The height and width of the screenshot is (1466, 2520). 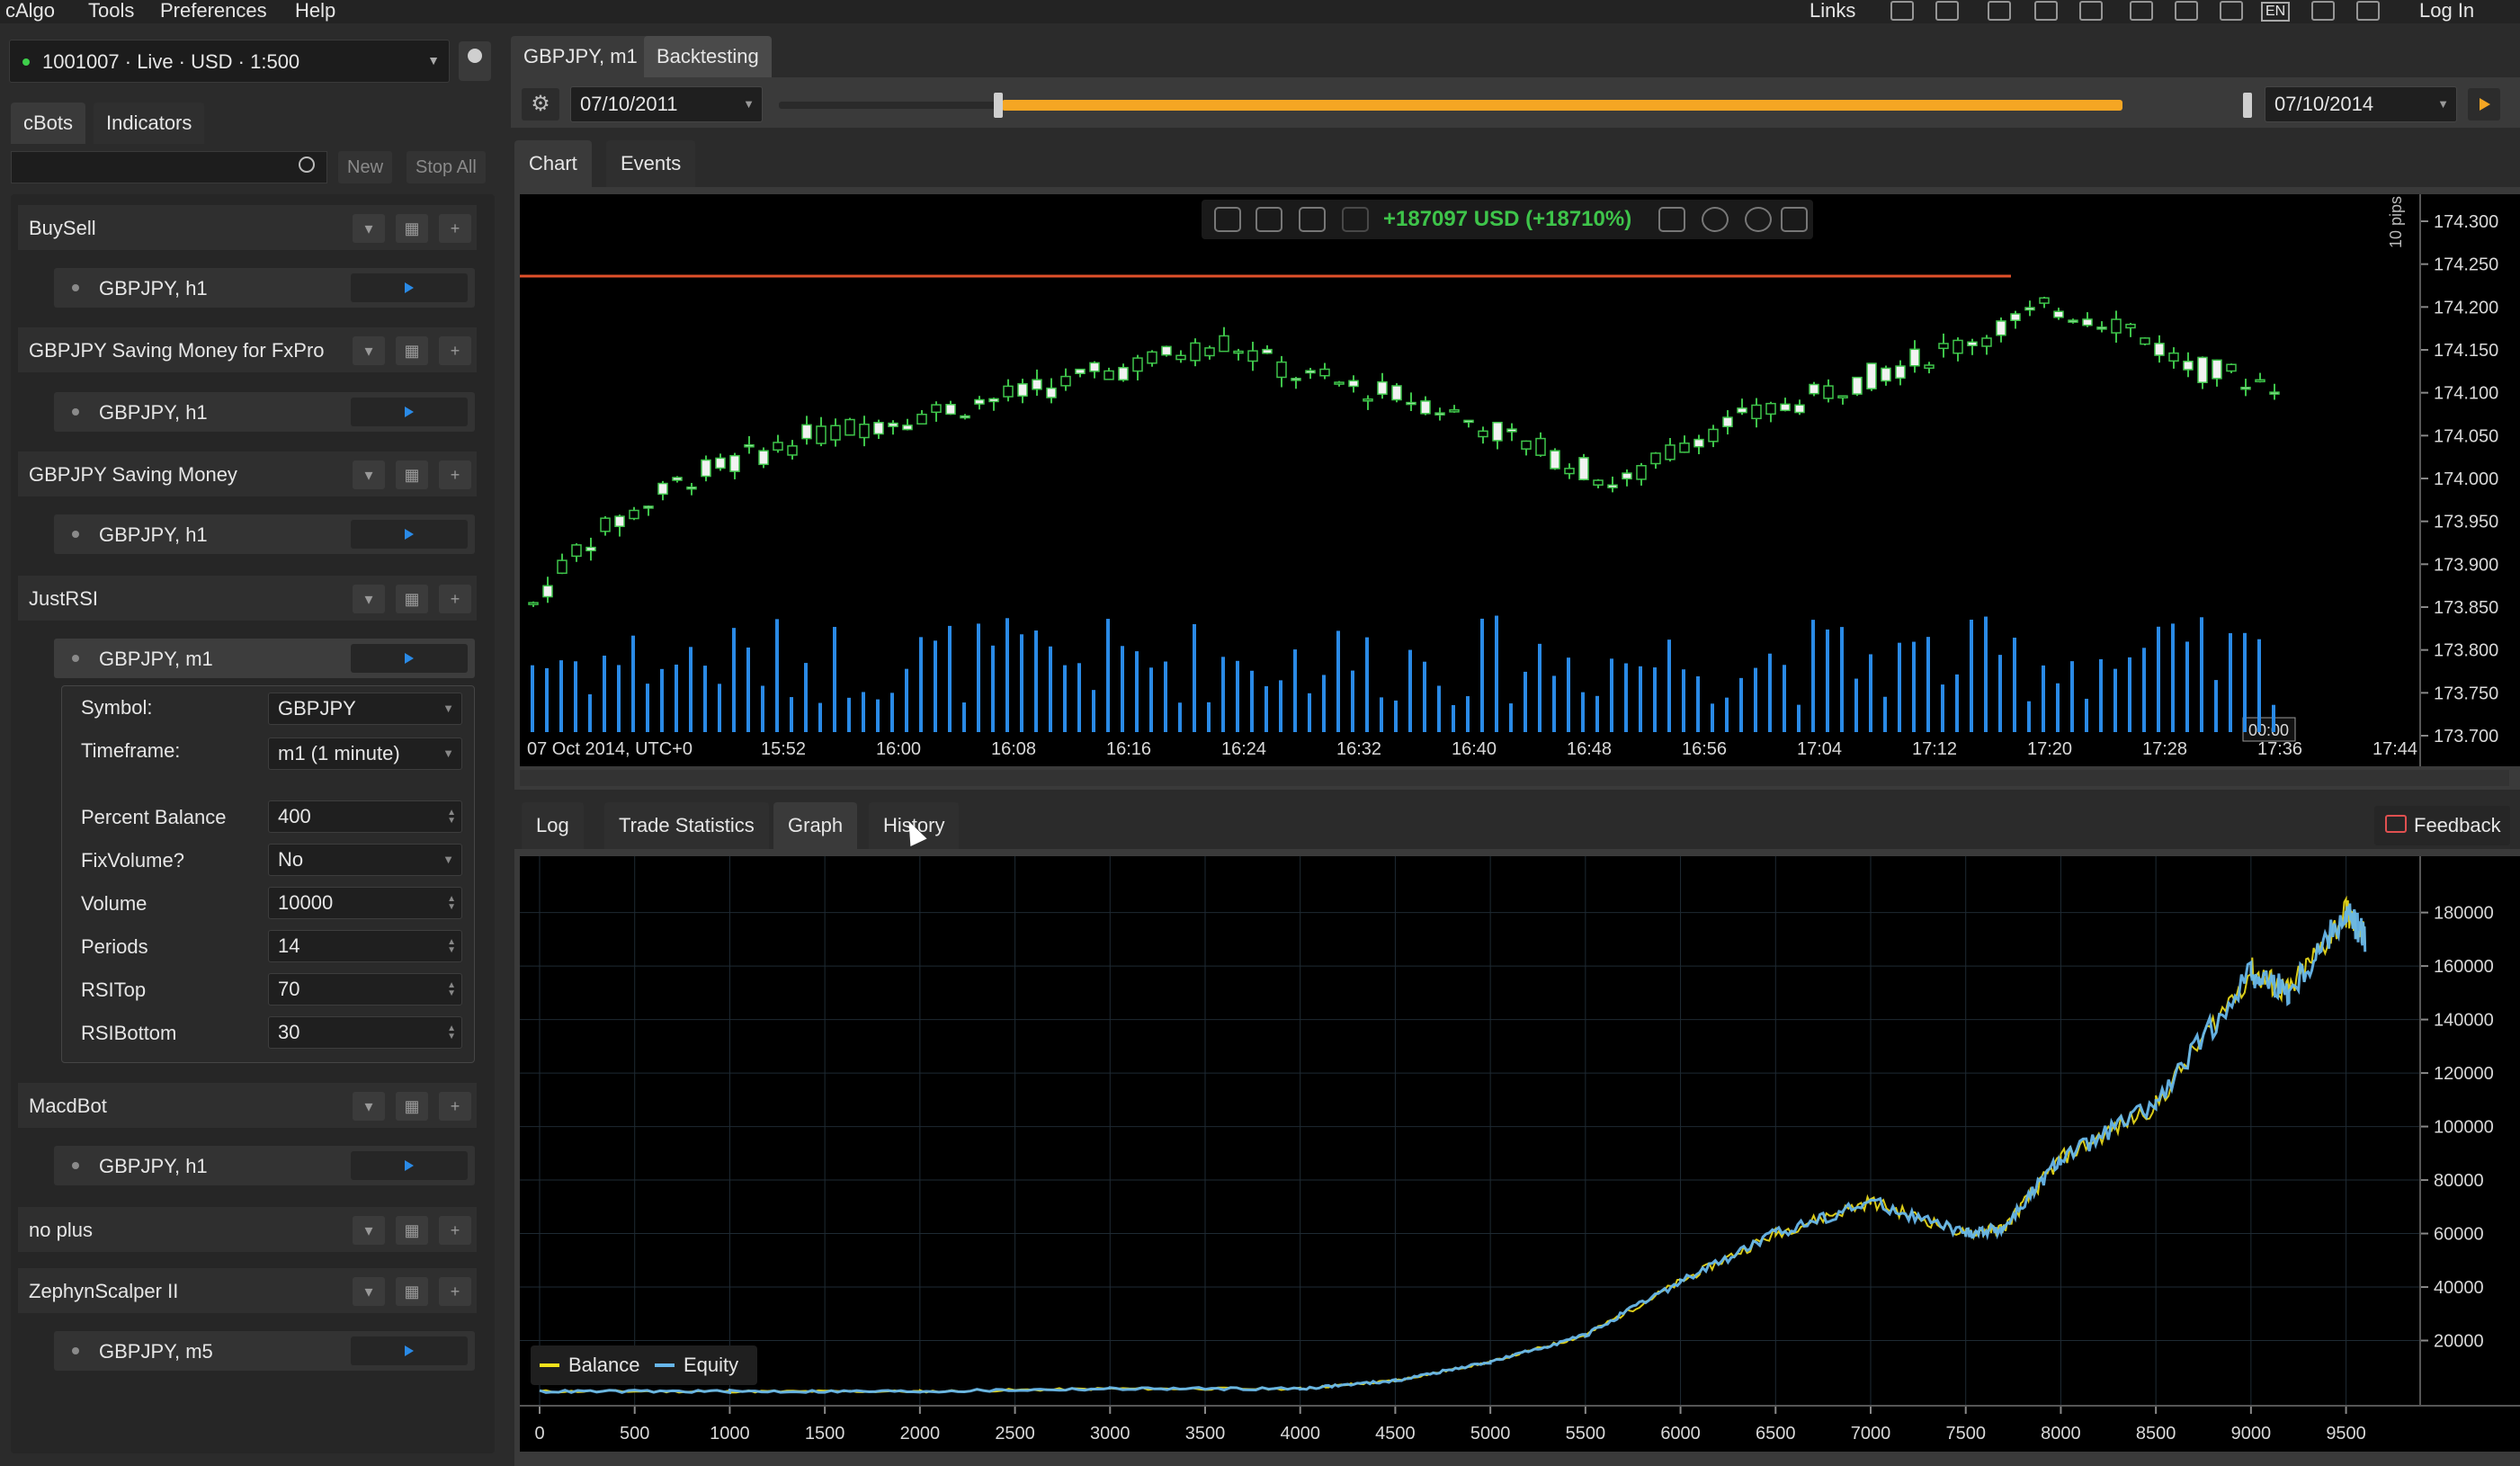 What do you see at coordinates (365, 1032) in the screenshot?
I see `rsibottom-stepper: 30 ▲ ▼` at bounding box center [365, 1032].